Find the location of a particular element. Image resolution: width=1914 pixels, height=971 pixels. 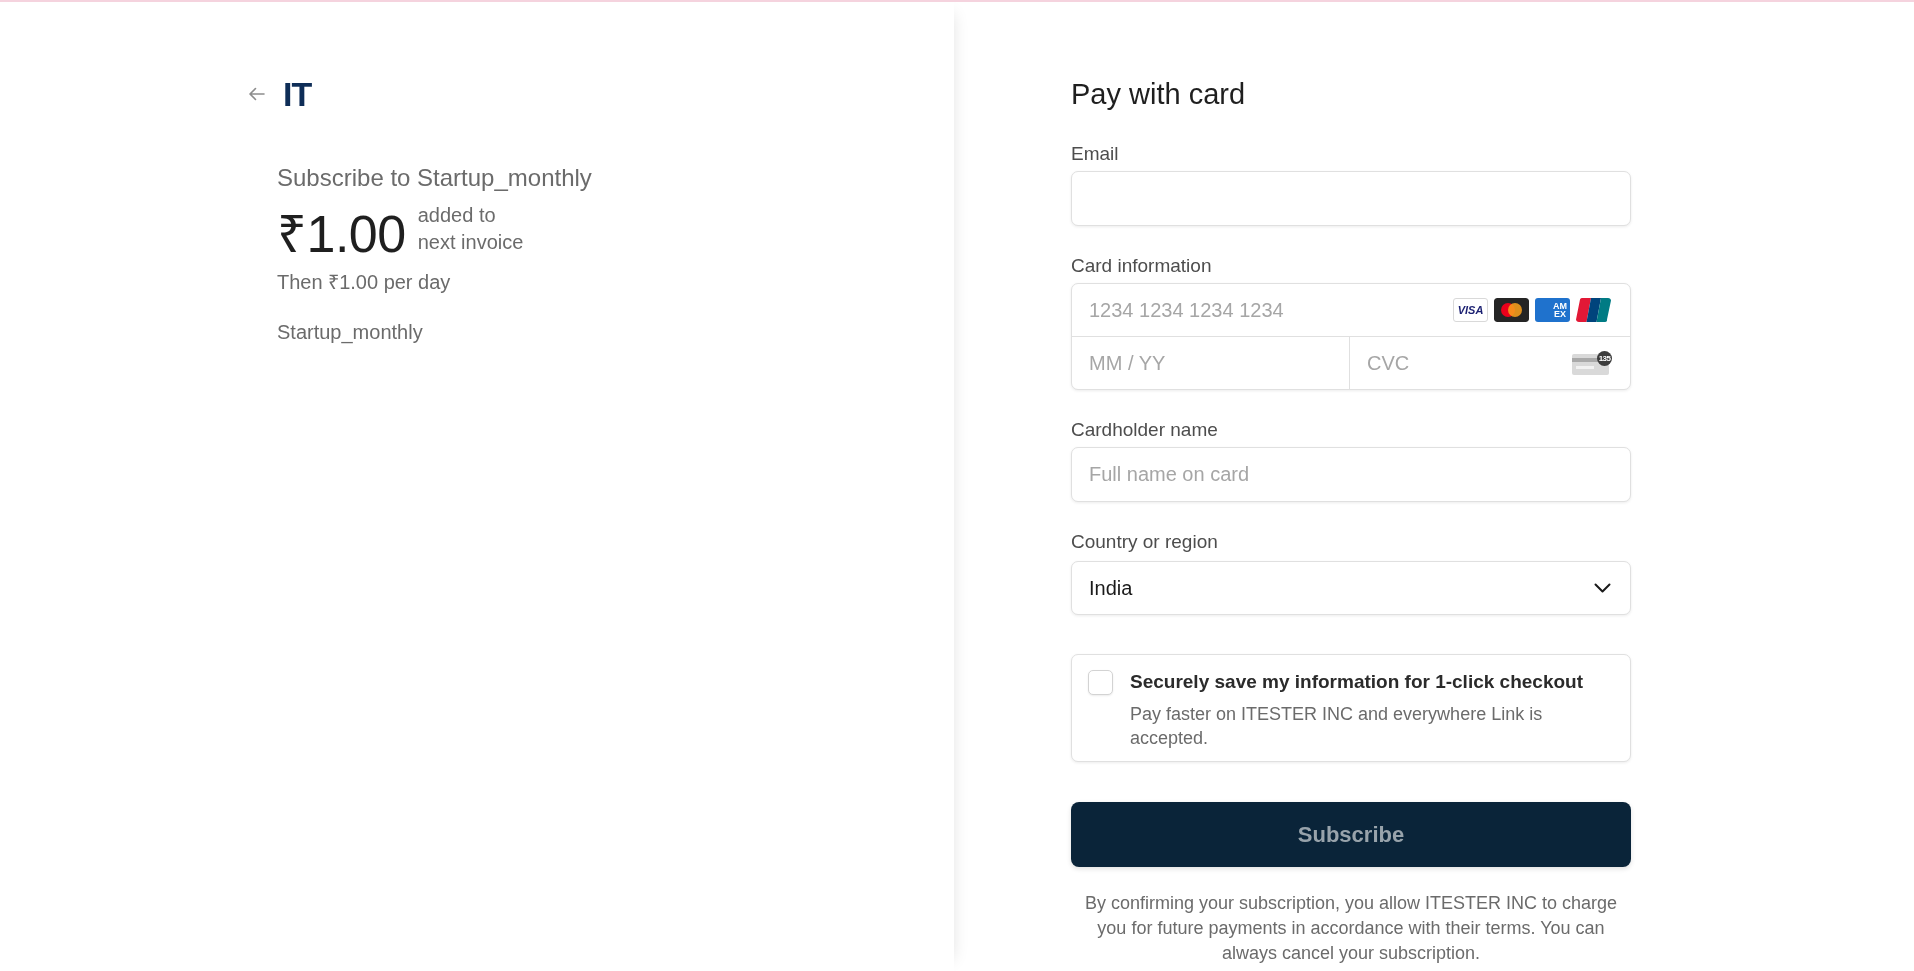

card-number-field: 1234 1234 1234 1234 is located at coordinates (1262, 310).